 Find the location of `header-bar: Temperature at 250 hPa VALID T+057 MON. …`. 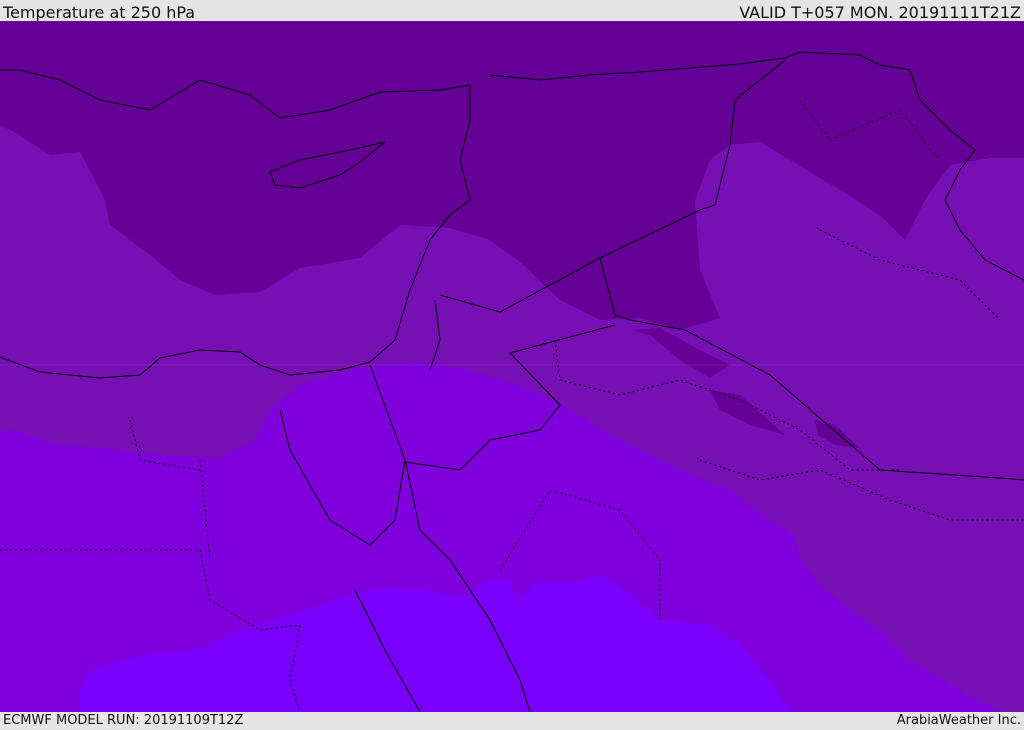

header-bar: Temperature at 250 hPa VALID T+057 MON. … is located at coordinates (512, 11).